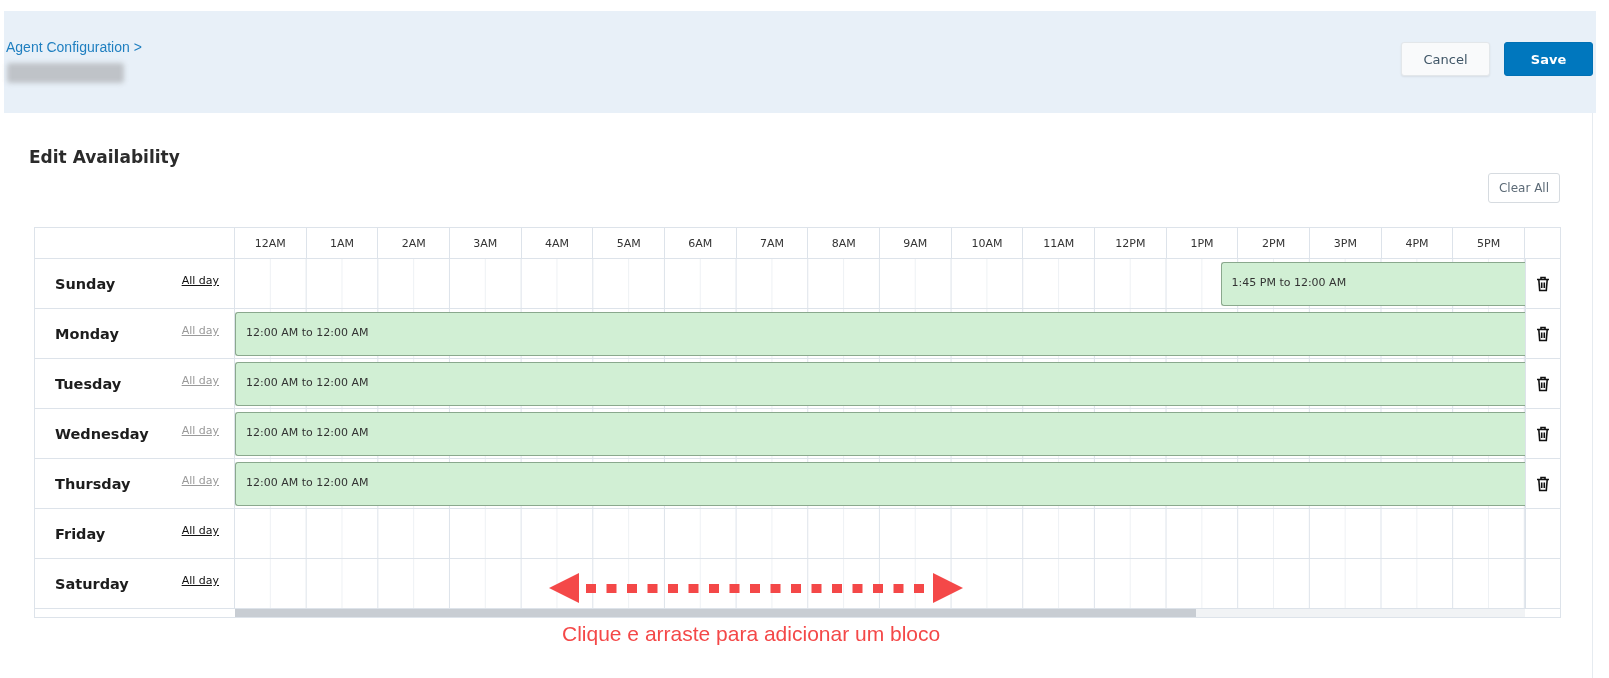 The width and height of the screenshot is (1609, 678). Describe the element at coordinates (1346, 243) in the screenshot. I see `hour-label: 3PM` at that location.